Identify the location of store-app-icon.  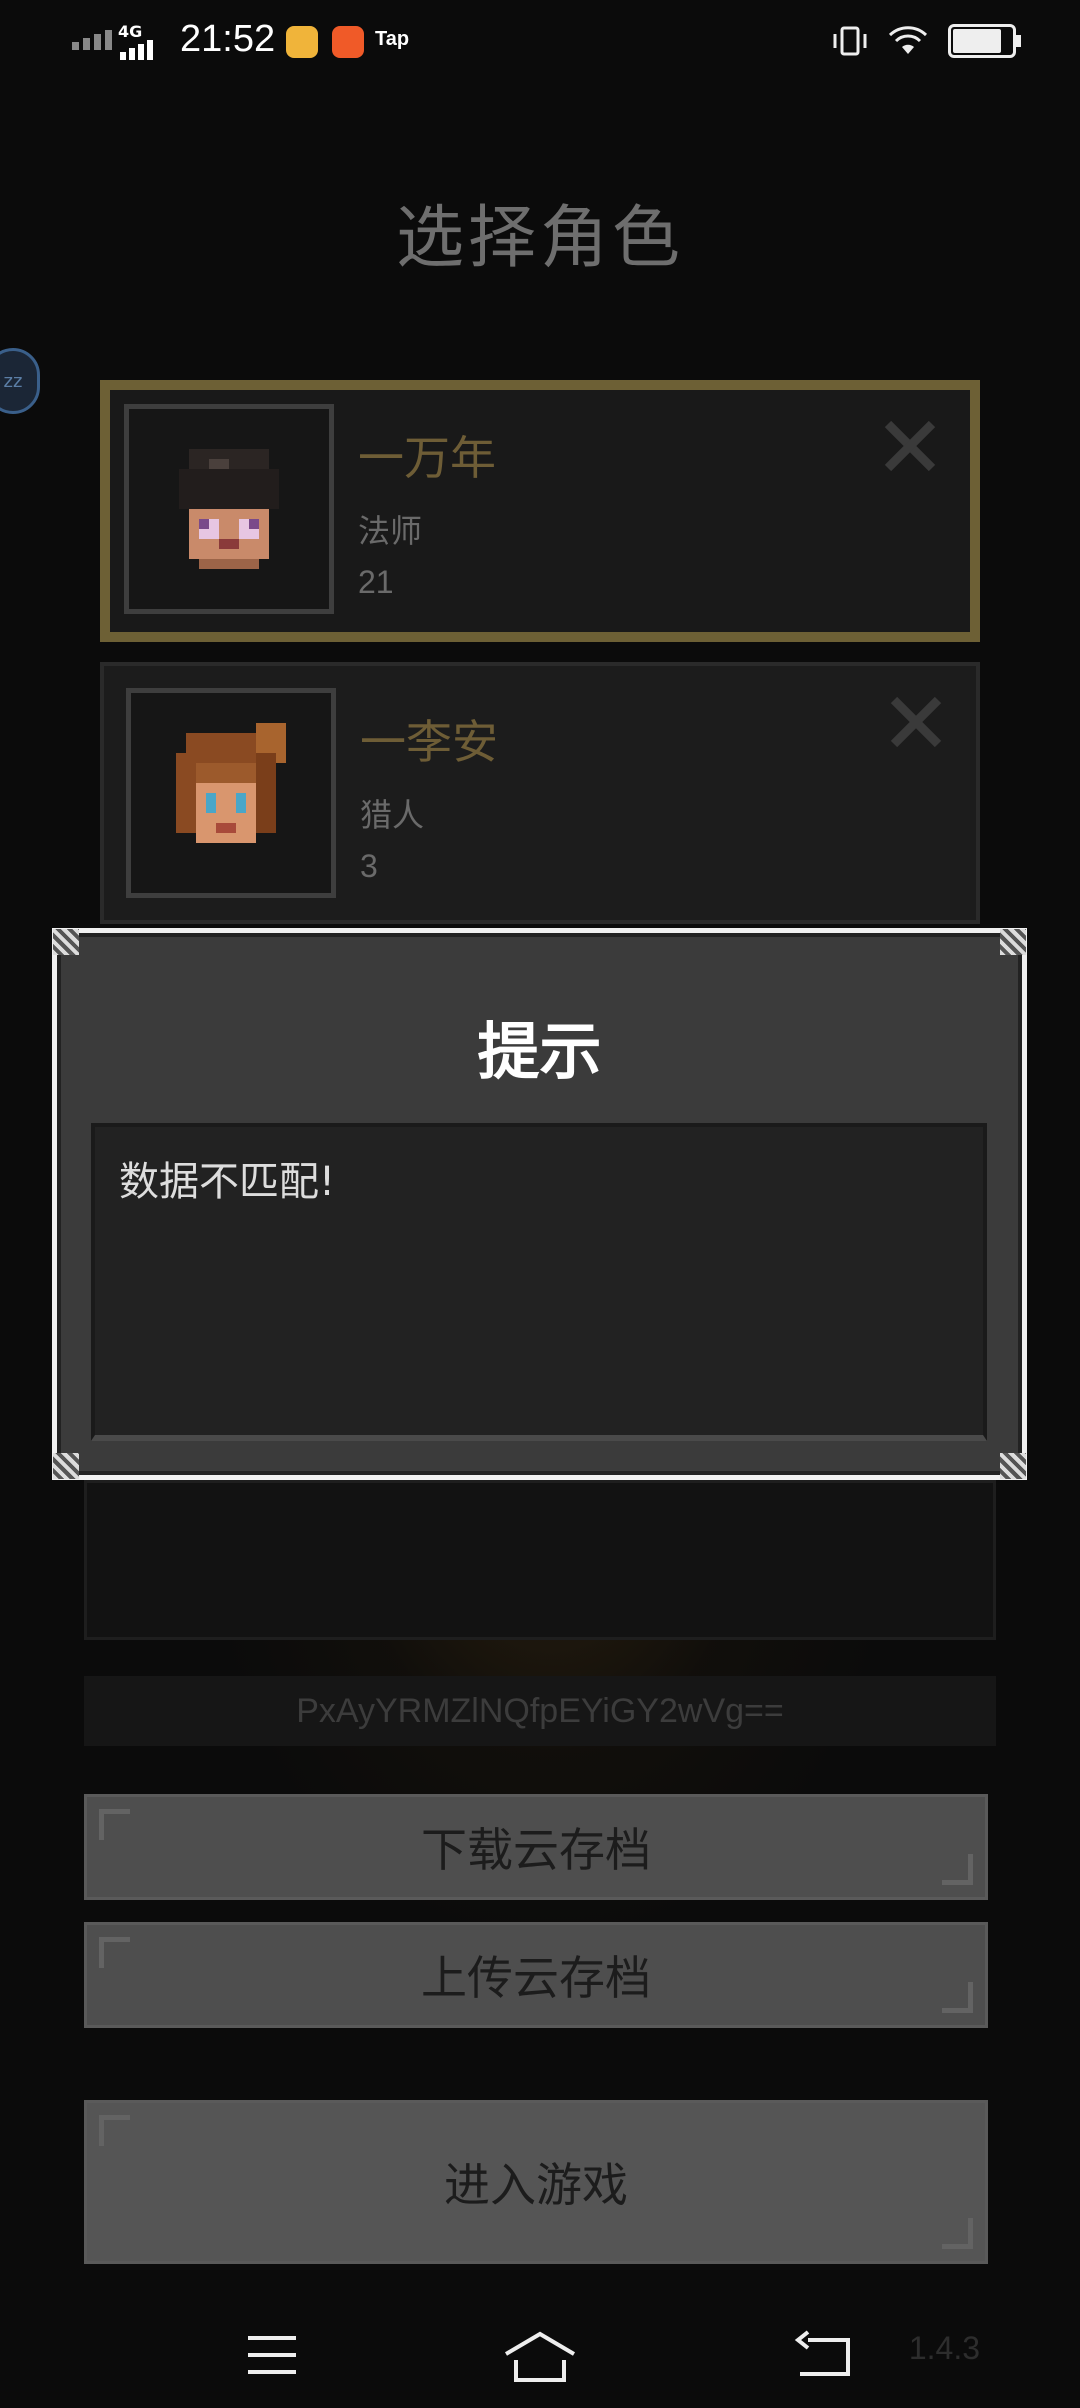
(348, 42).